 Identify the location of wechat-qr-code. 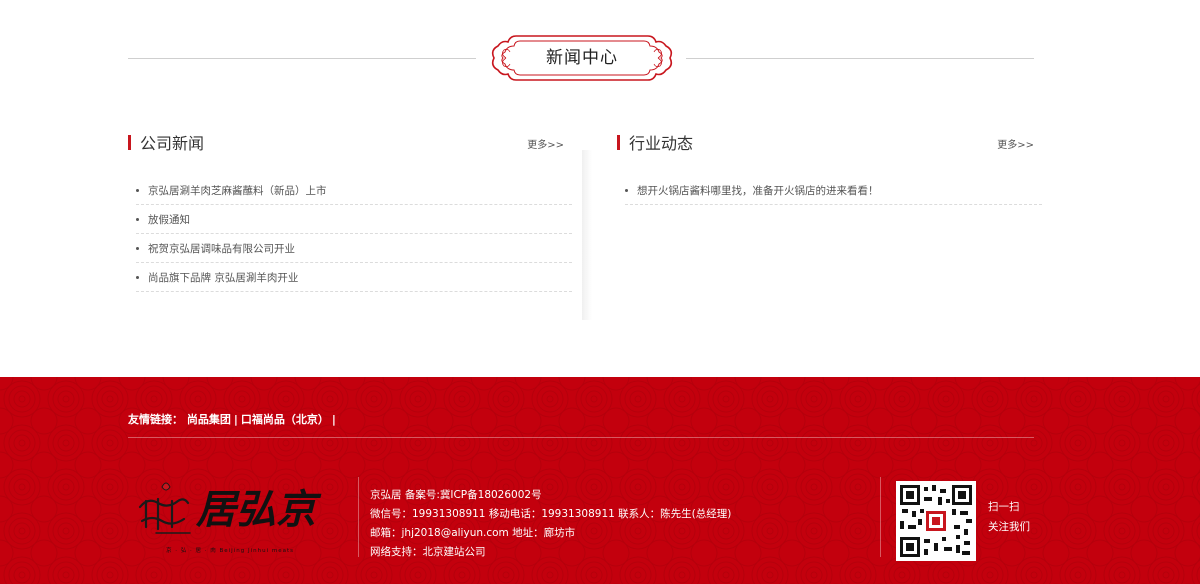
(936, 521).